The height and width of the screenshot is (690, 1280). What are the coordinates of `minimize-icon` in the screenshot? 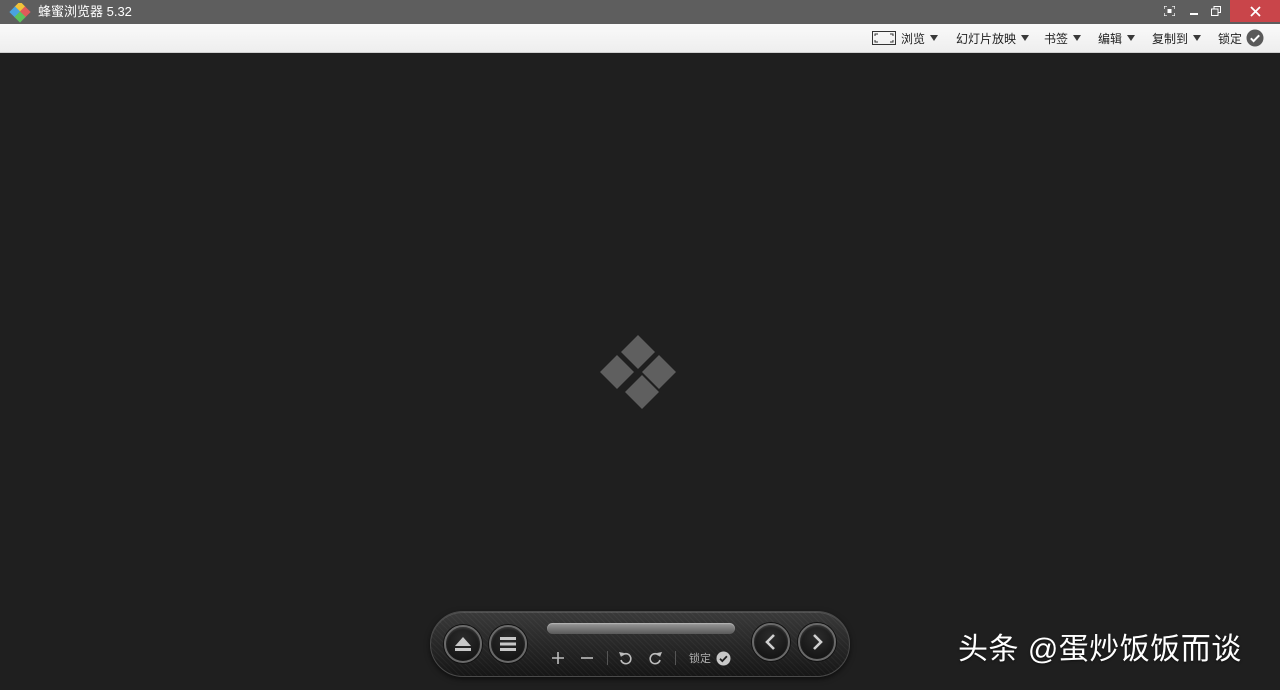 It's located at (1194, 14).